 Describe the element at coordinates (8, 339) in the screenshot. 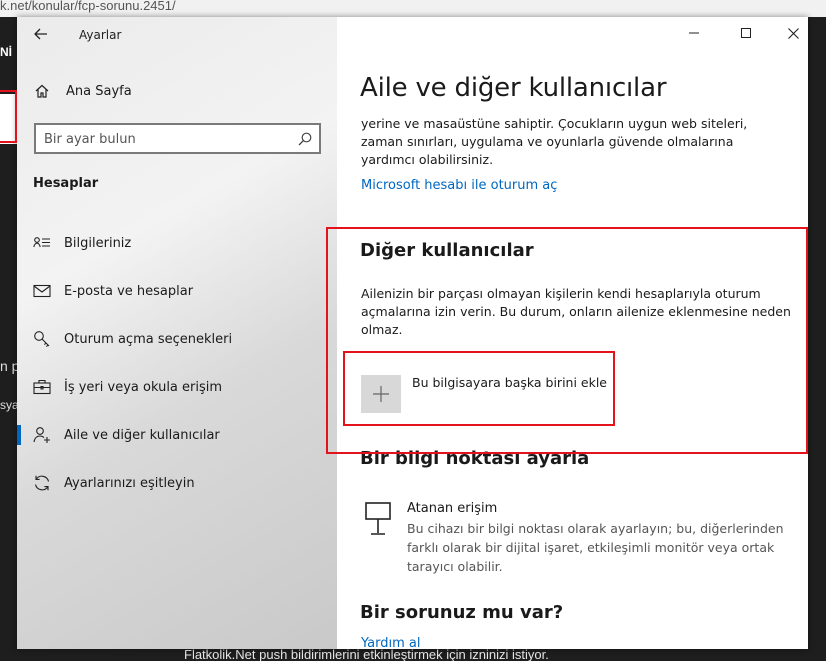

I see `background-page-left: Nİ n p sya` at that location.